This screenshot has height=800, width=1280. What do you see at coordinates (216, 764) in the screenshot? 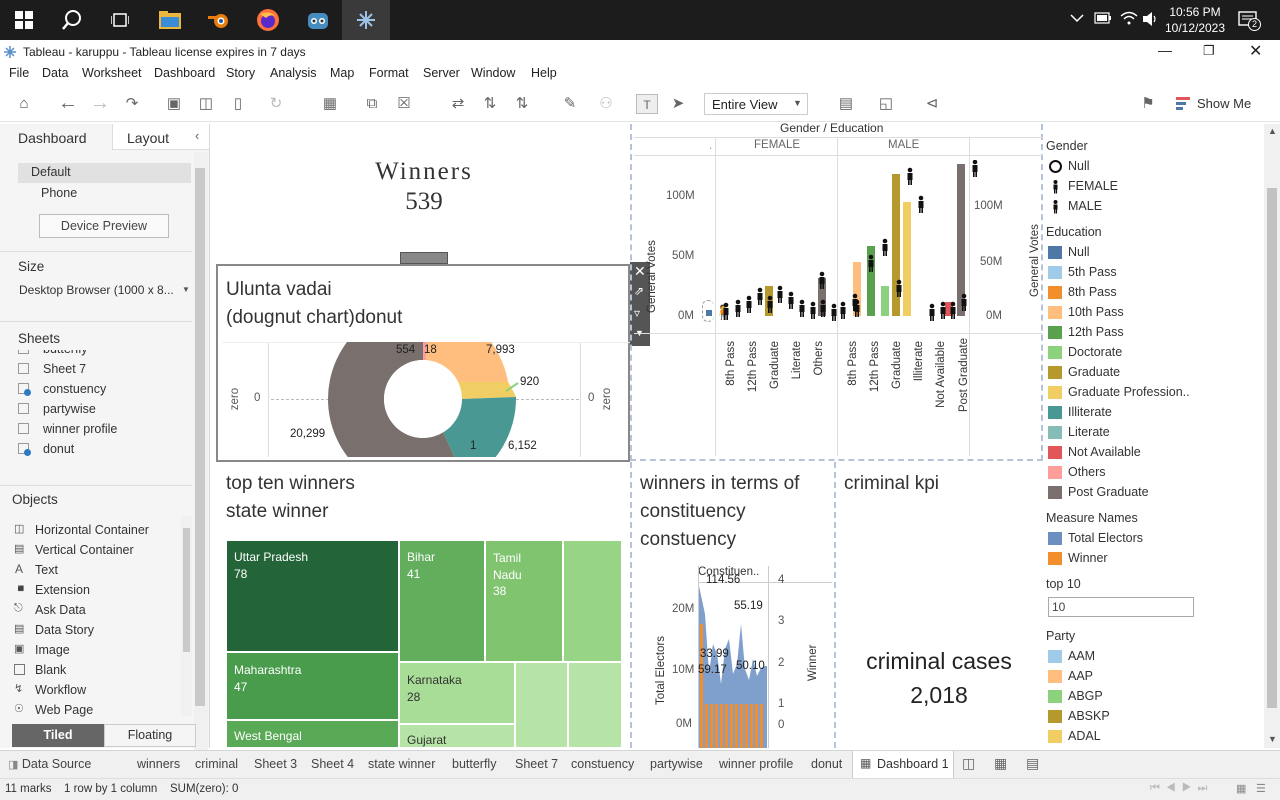
I see `tab-criminal: criminal` at bounding box center [216, 764].